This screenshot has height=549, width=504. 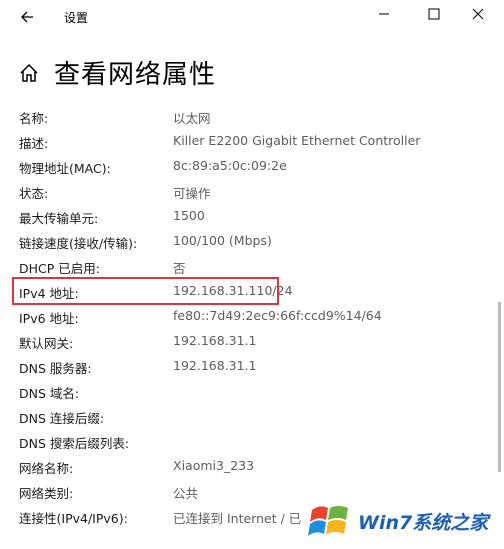 What do you see at coordinates (252, 441) in the screenshot?
I see `property-row-dns-search-list: DNS 搜索后缀列表:` at bounding box center [252, 441].